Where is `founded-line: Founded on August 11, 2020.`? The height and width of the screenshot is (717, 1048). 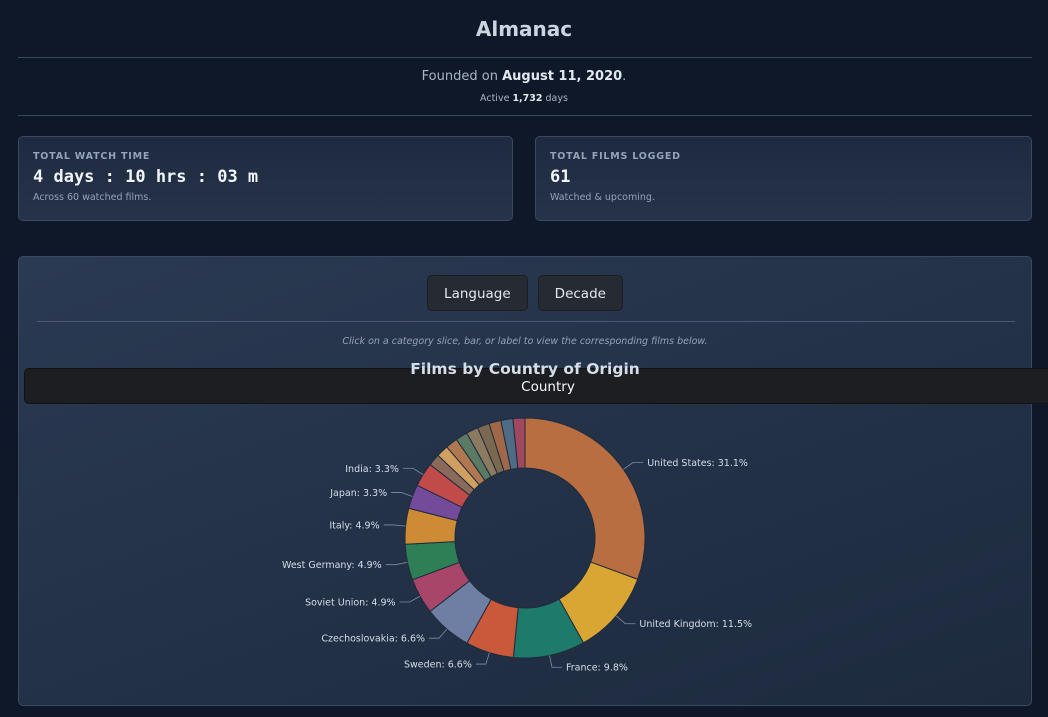
founded-line: Founded on August 11, 2020. is located at coordinates (524, 76).